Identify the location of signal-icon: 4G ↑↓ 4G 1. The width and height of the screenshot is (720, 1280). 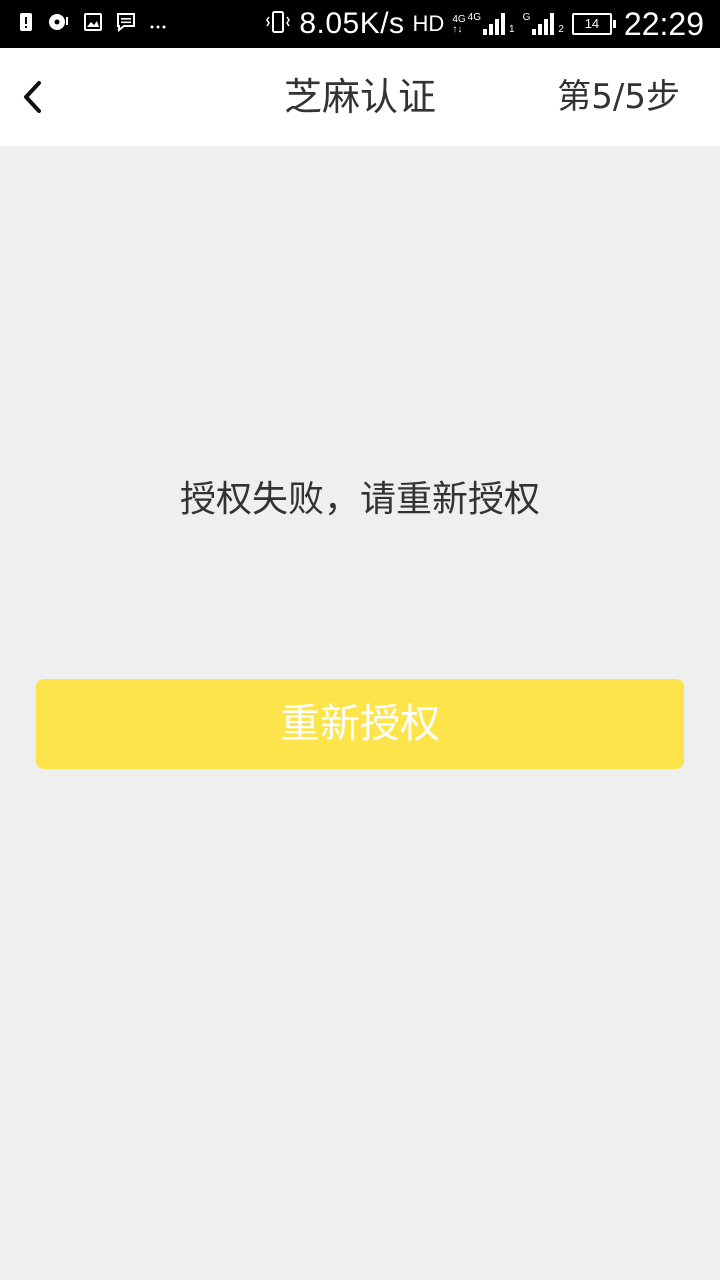
(483, 23).